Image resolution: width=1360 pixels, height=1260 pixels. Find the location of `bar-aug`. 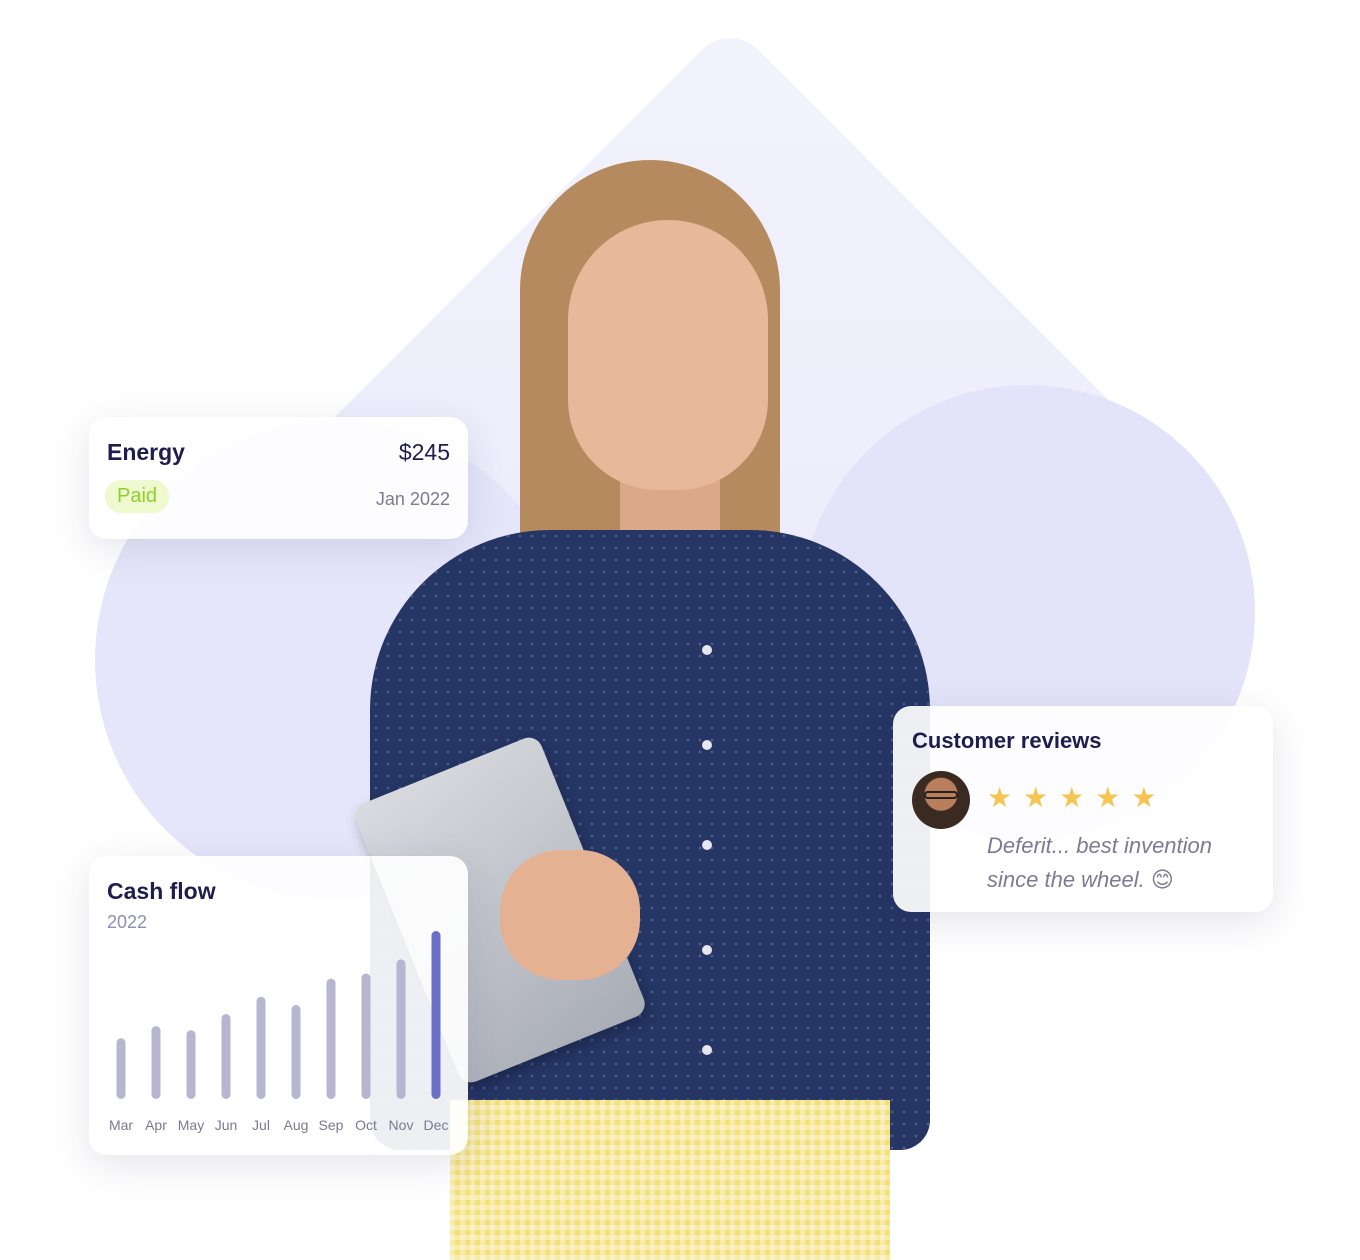

bar-aug is located at coordinates (296, 1051).